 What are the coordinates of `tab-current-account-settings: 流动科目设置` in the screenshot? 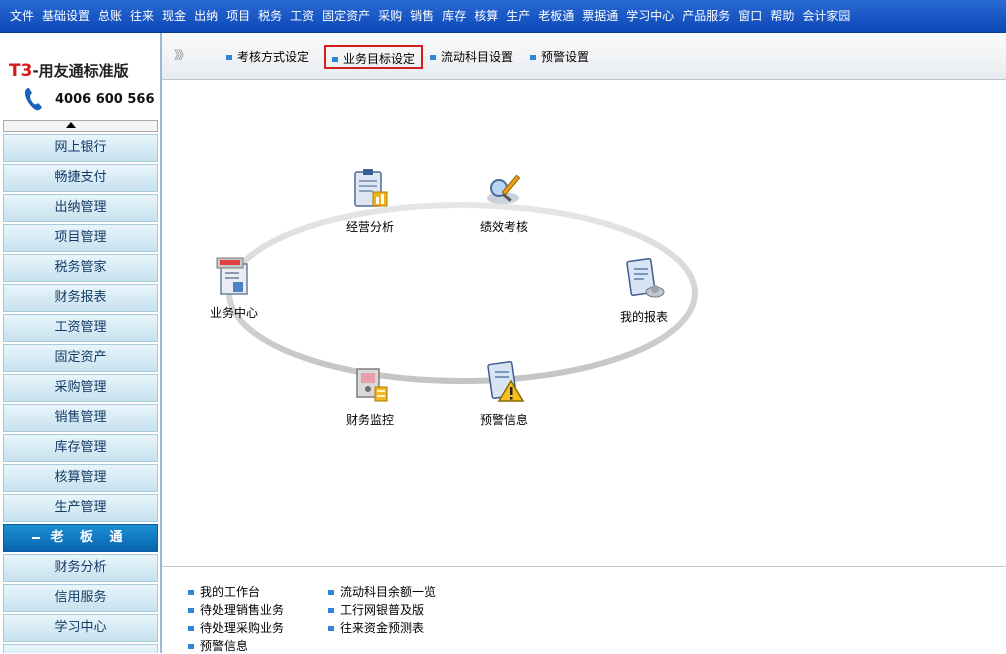 It's located at (471, 57).